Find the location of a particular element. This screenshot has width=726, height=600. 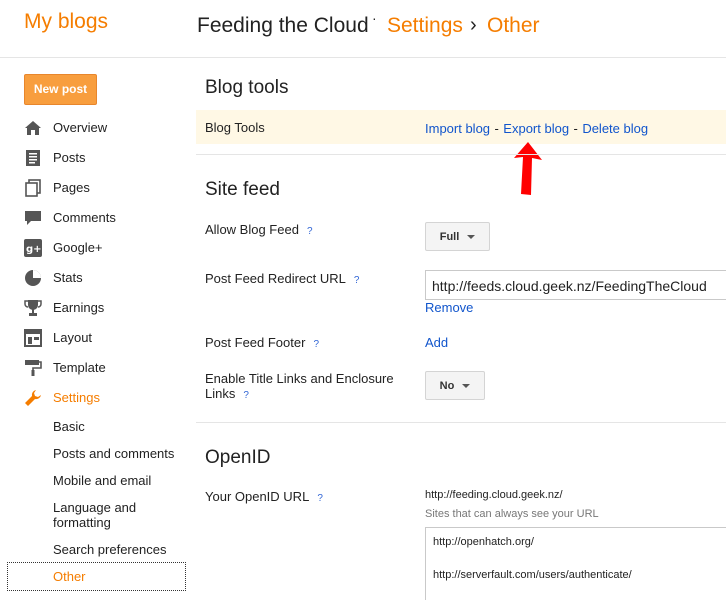

sidebar-item-comments: Comments is located at coordinates (70, 218).